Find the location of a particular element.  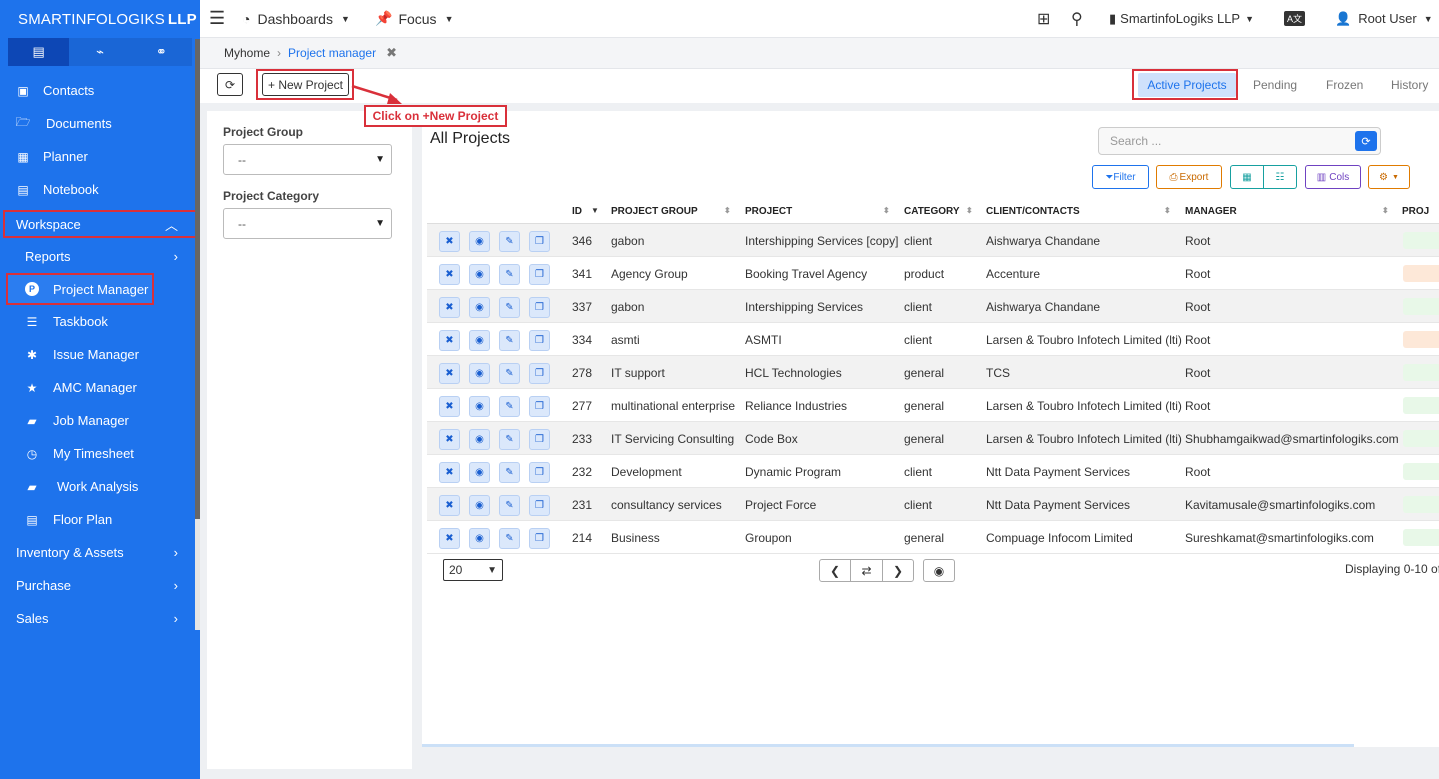

tab-frozen: Frozen is located at coordinates (1344, 84).